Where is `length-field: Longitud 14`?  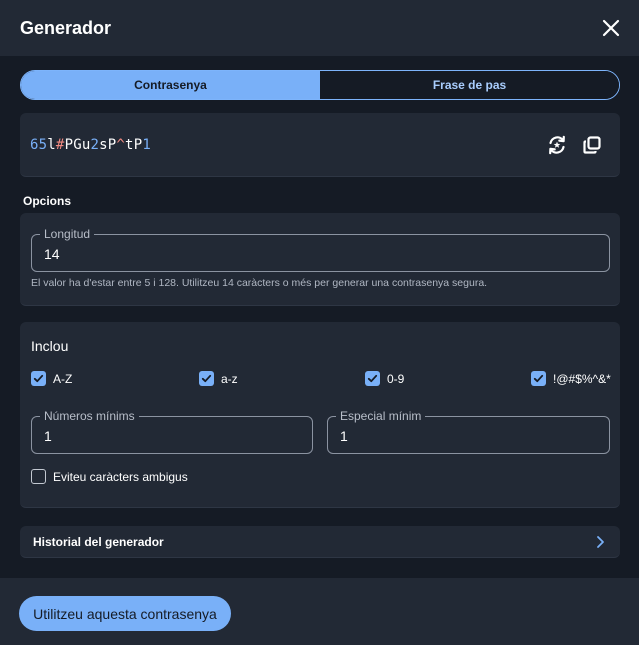
length-field: Longitud 14 is located at coordinates (320, 249).